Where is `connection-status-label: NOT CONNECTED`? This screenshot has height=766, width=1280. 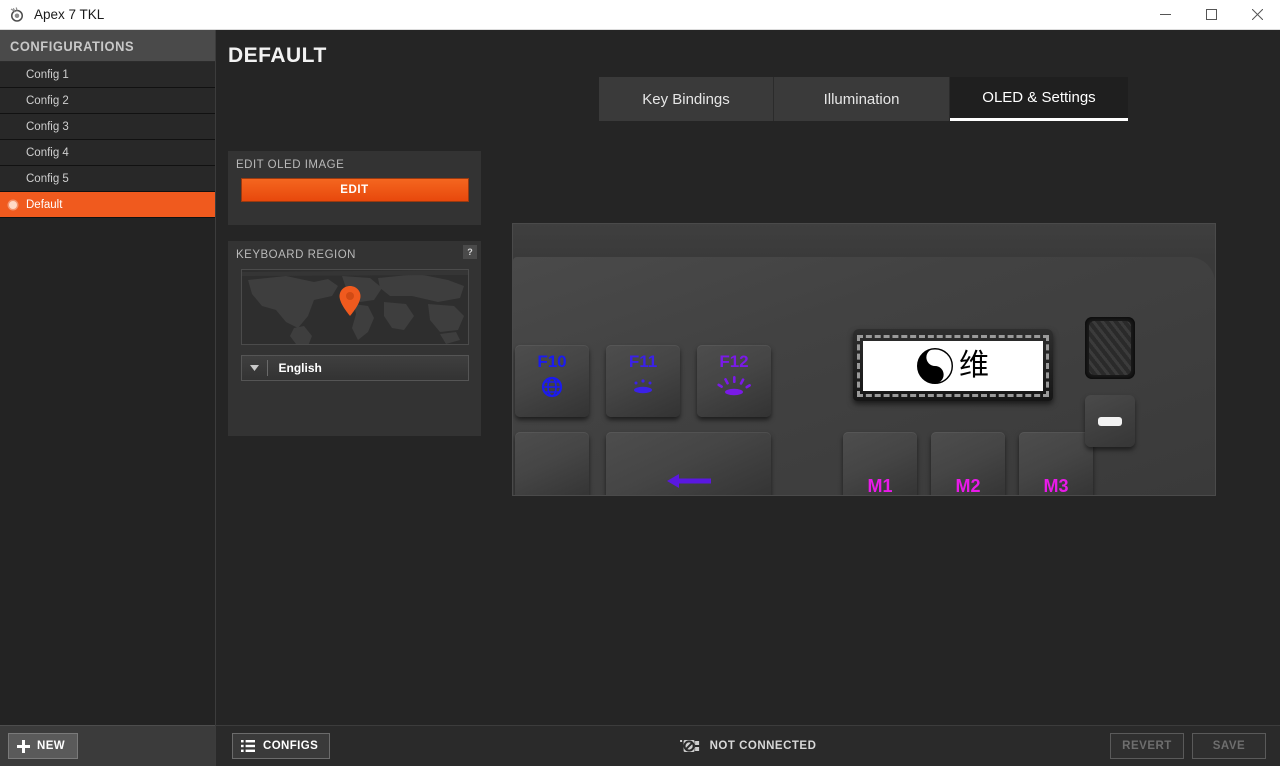
connection-status-label: NOT CONNECTED is located at coordinates (763, 746).